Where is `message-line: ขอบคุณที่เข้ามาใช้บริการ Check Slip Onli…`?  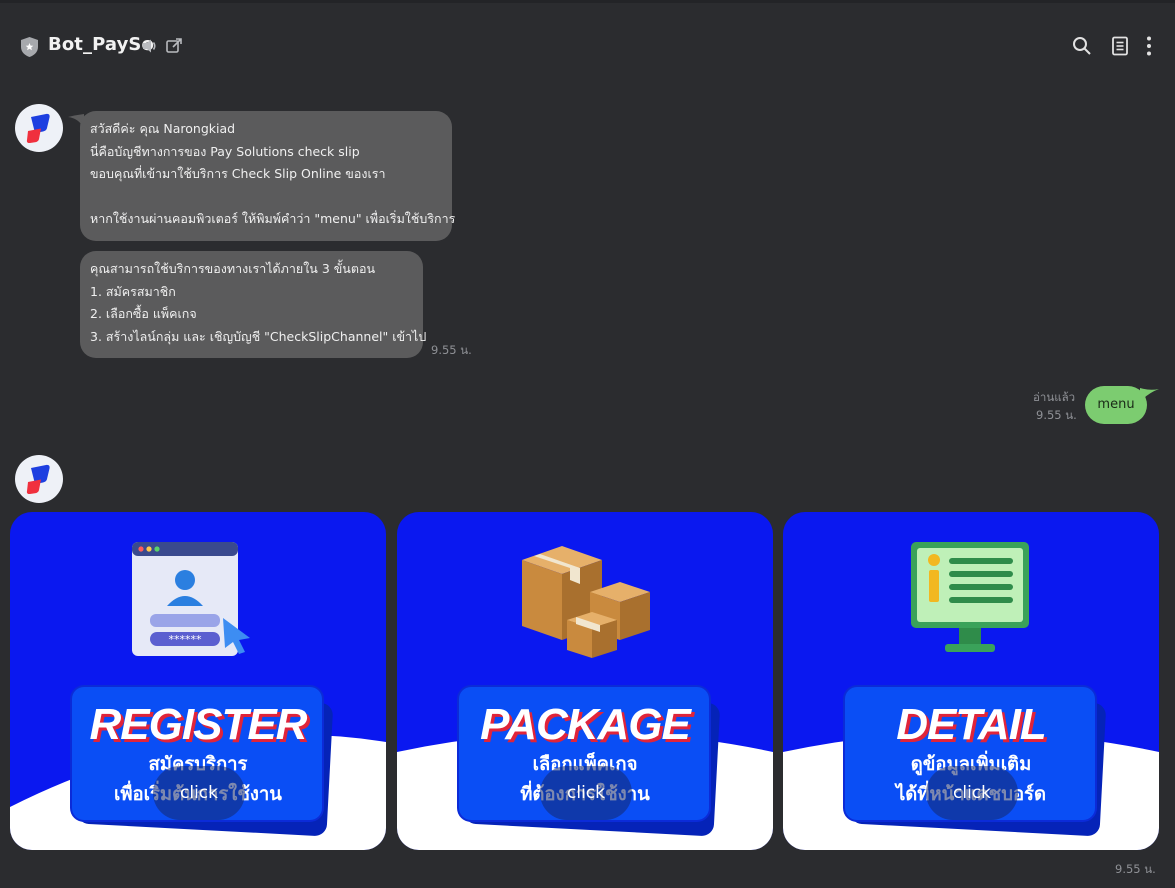 message-line: ขอบคุณที่เข้ามาใช้บริการ Check Slip Onli… is located at coordinates (238, 173).